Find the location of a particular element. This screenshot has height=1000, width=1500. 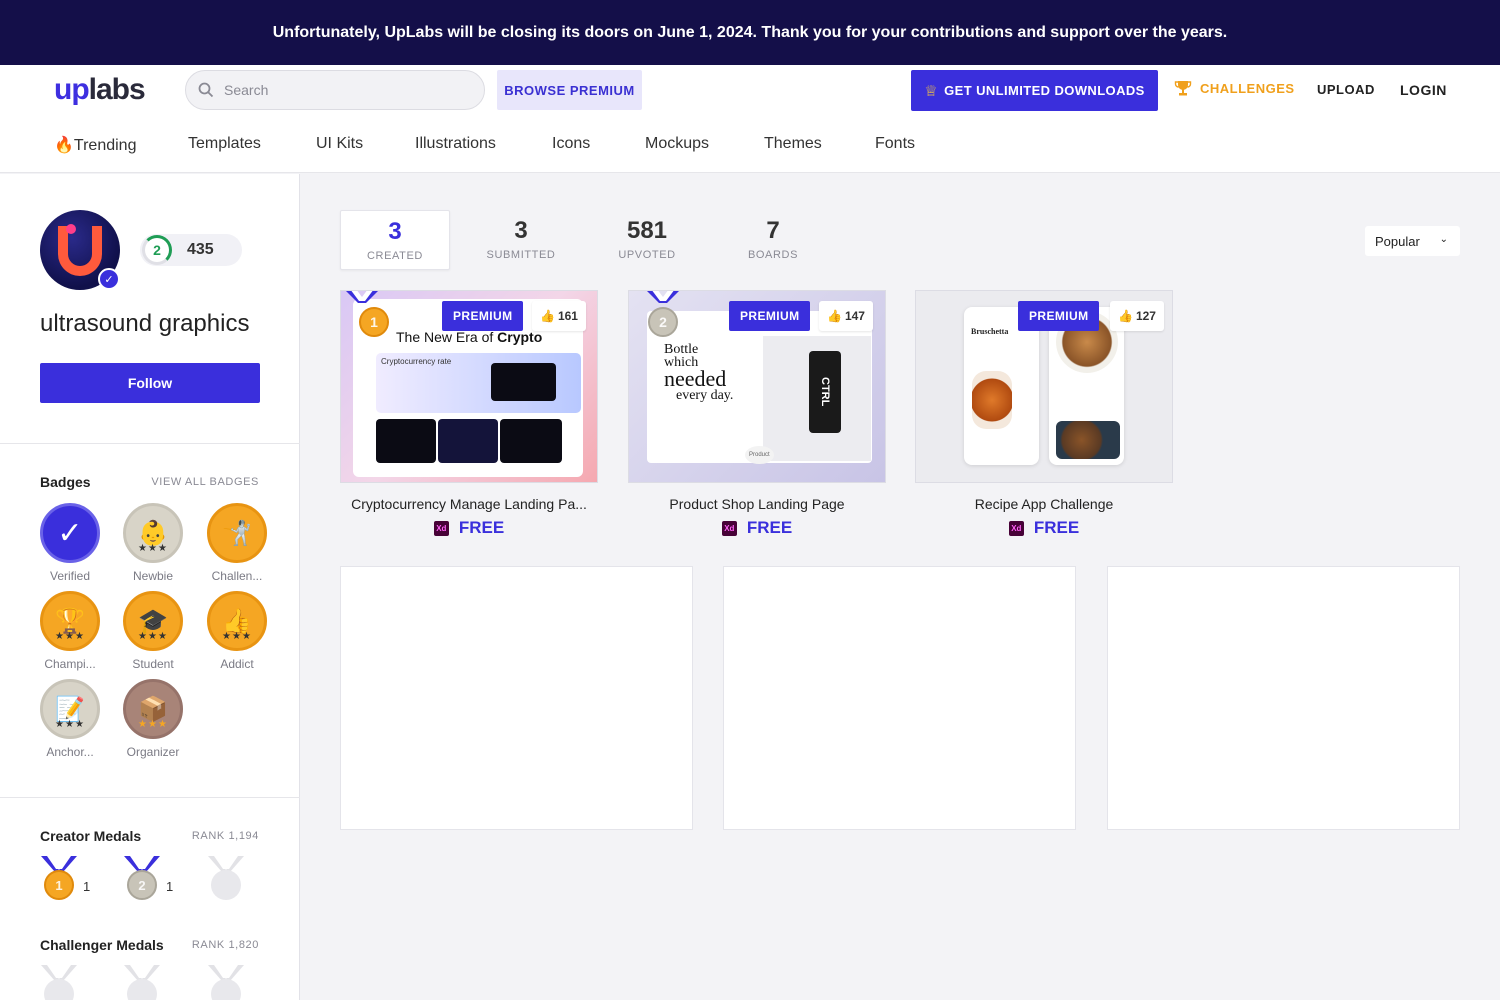

unlimited-label: GET UNLIMITED DOWNLOADS is located at coordinates (1044, 90).